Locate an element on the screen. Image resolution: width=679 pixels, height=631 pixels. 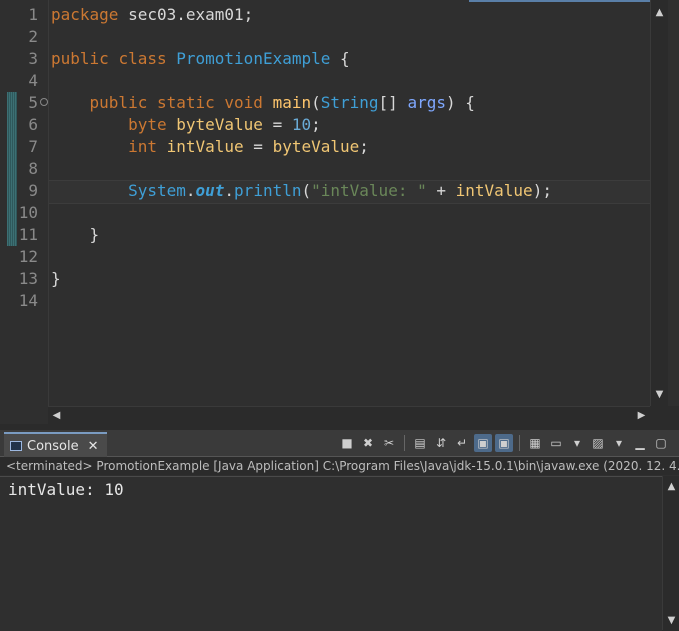
code-token: { is located at coordinates (340, 58).